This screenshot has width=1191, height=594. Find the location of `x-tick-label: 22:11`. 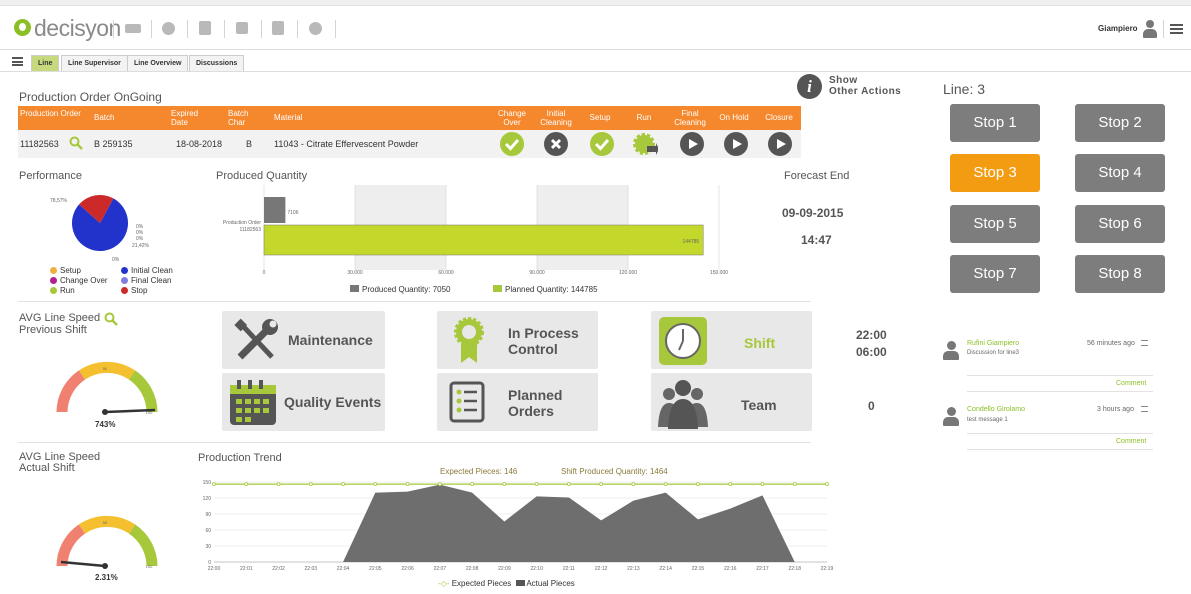

x-tick-label: 22:11 is located at coordinates (569, 569).